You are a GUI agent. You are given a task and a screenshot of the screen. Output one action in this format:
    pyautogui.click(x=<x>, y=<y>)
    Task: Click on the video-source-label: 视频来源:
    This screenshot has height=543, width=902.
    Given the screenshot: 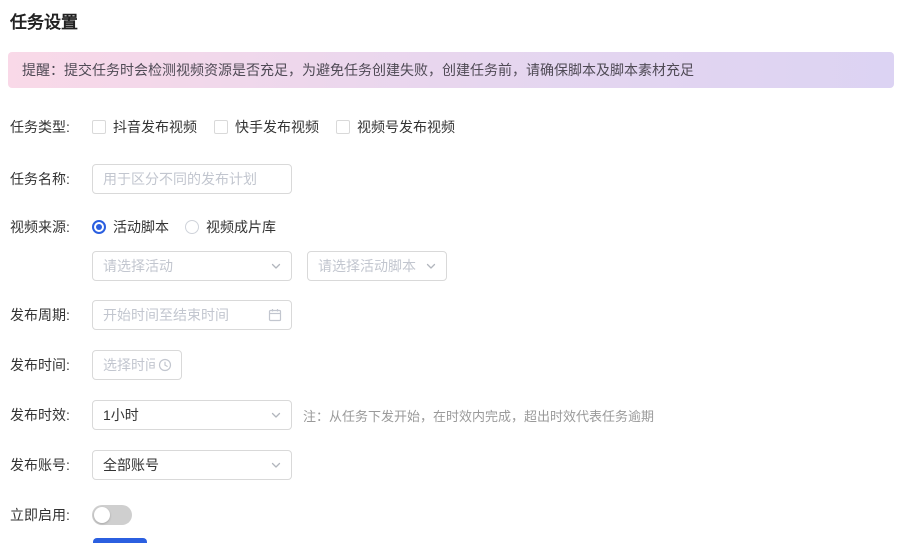 What is the action you would take?
    pyautogui.click(x=40, y=227)
    